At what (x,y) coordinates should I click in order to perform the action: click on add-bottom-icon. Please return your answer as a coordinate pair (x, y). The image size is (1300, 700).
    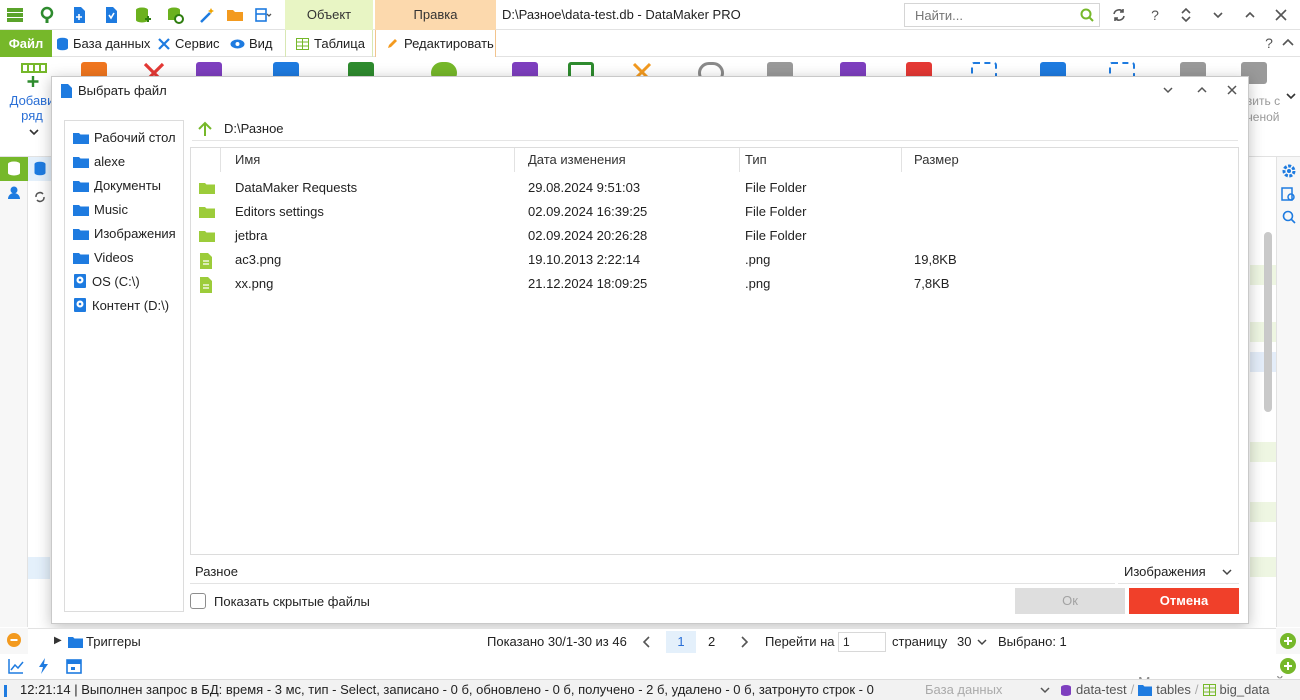
    Looking at the image, I should click on (1288, 666).